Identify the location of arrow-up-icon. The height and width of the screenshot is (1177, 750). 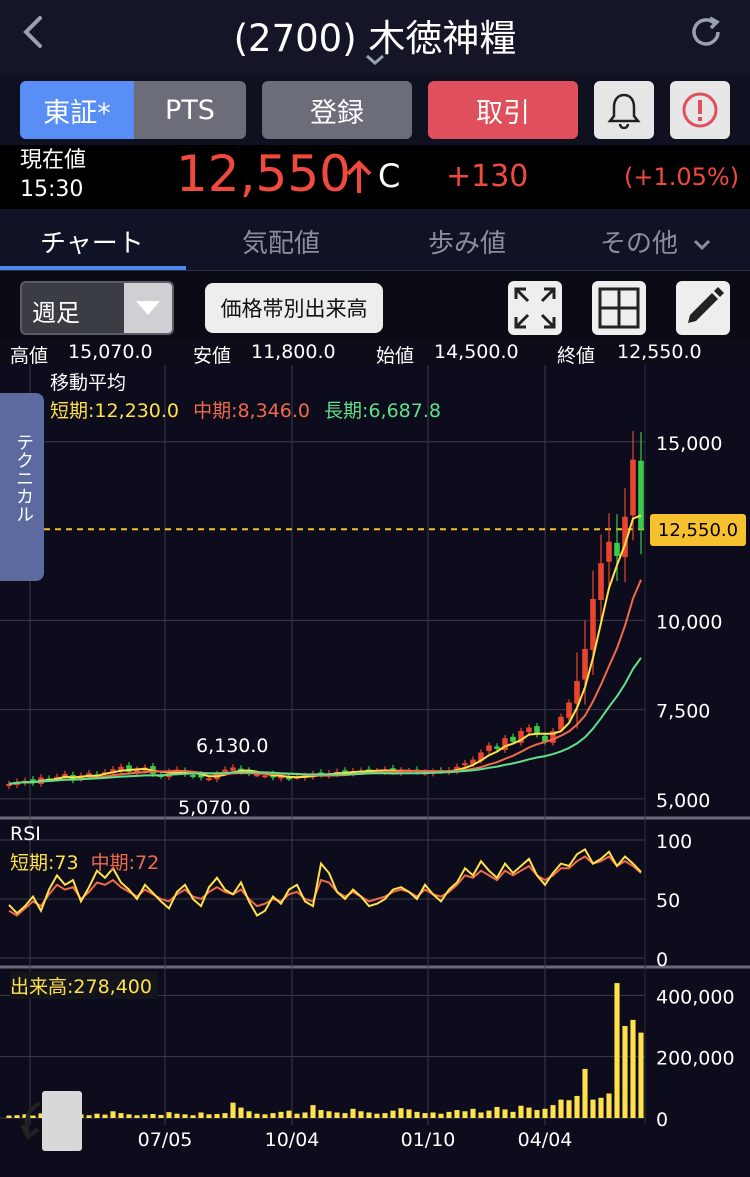
(359, 176).